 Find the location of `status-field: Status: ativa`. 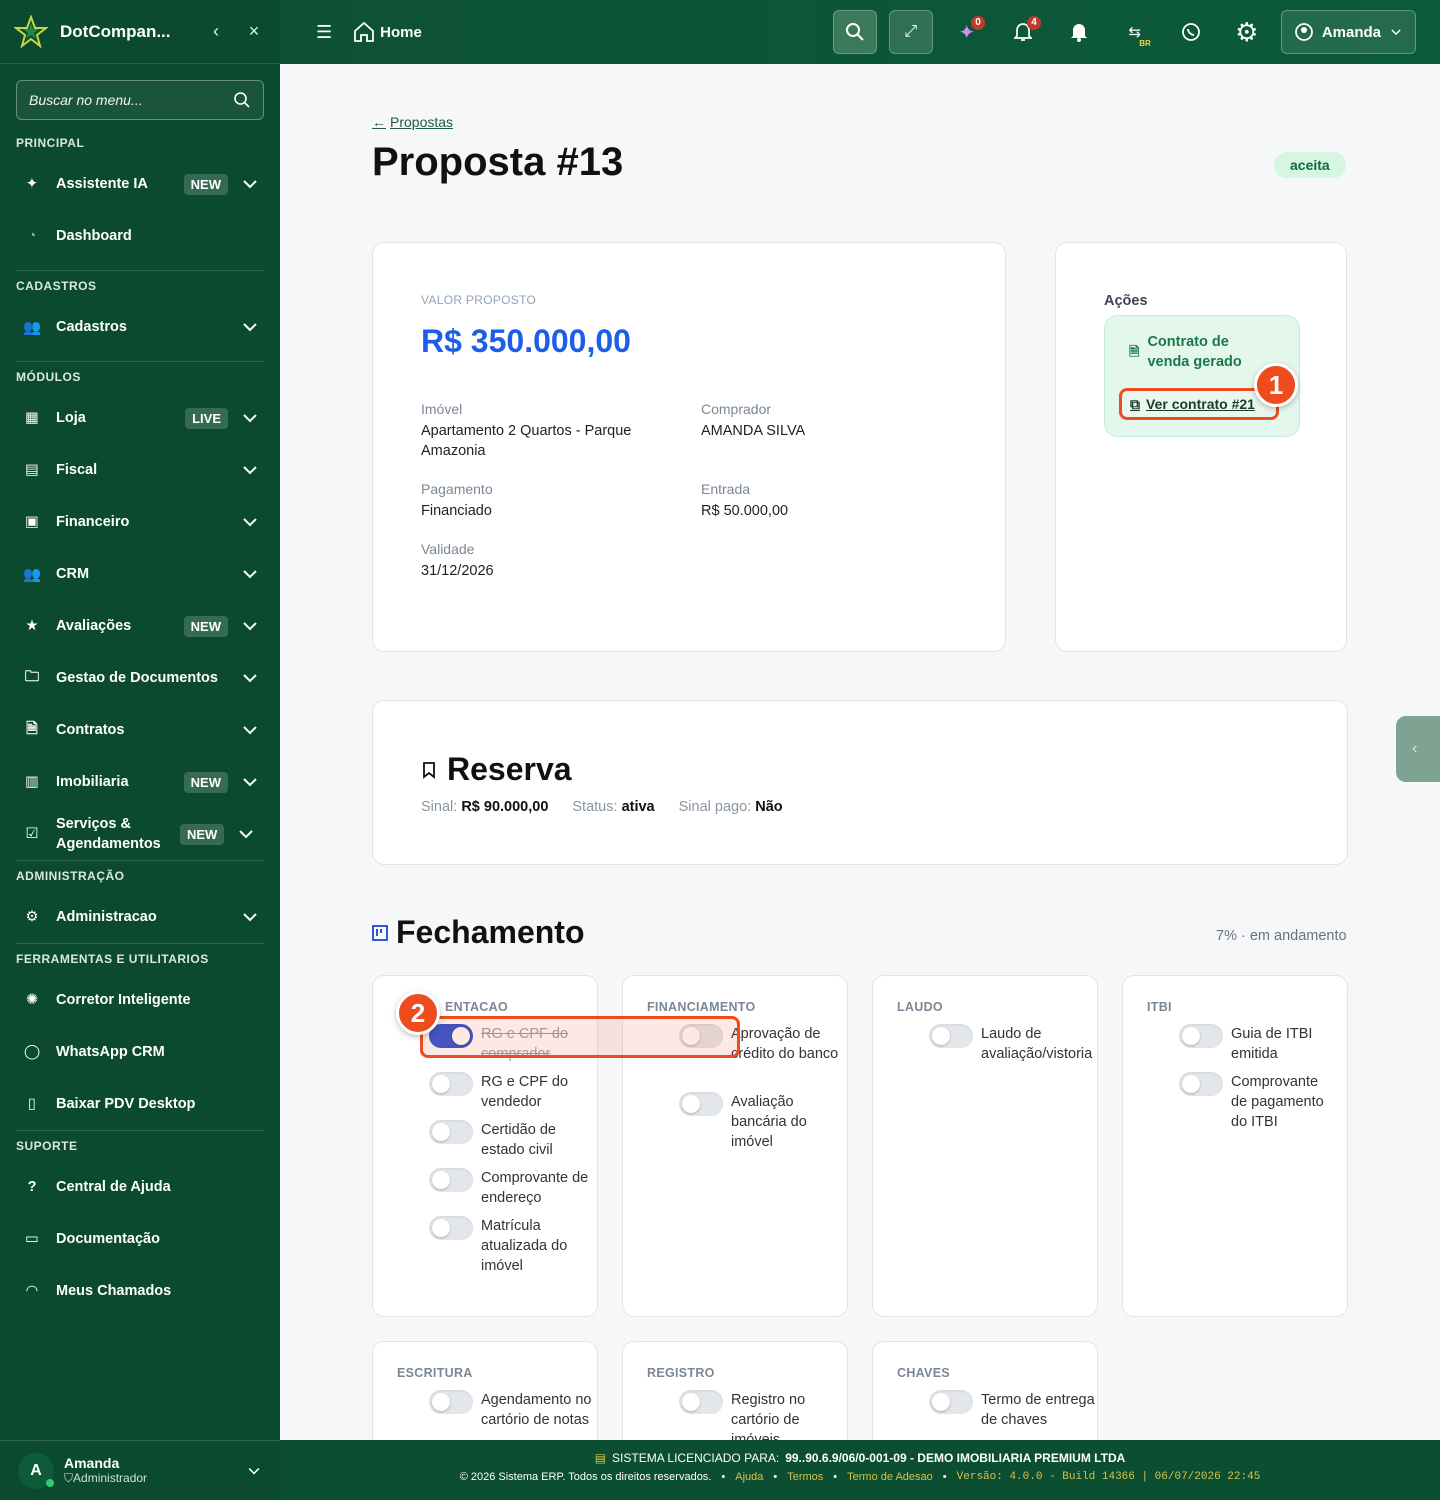

status-field: Status: ativa is located at coordinates (613, 807).